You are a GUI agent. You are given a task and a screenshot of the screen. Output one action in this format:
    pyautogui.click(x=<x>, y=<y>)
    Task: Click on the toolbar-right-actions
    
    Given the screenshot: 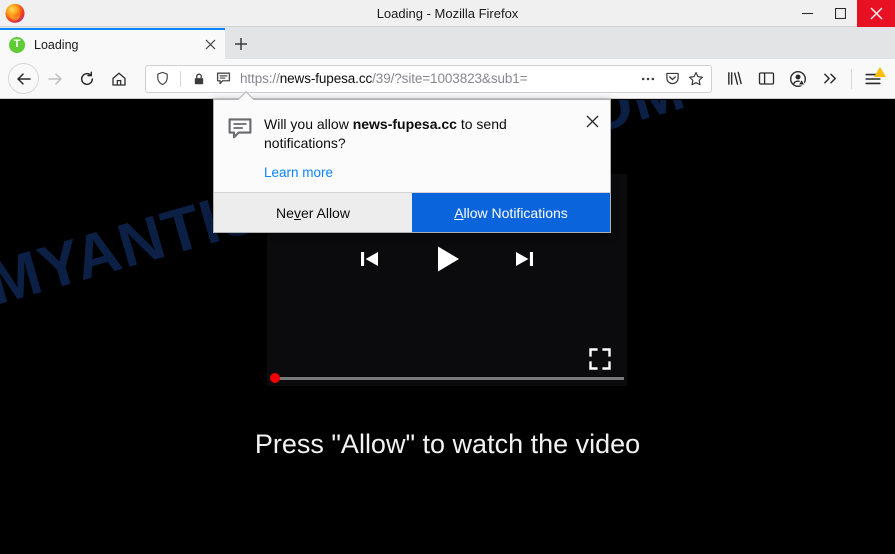 What is the action you would take?
    pyautogui.click(x=803, y=79)
    